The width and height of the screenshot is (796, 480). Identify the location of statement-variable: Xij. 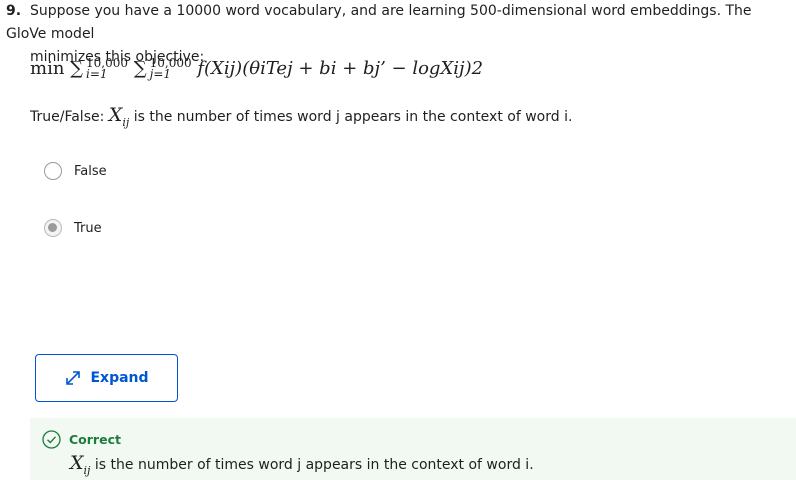
(119, 116).